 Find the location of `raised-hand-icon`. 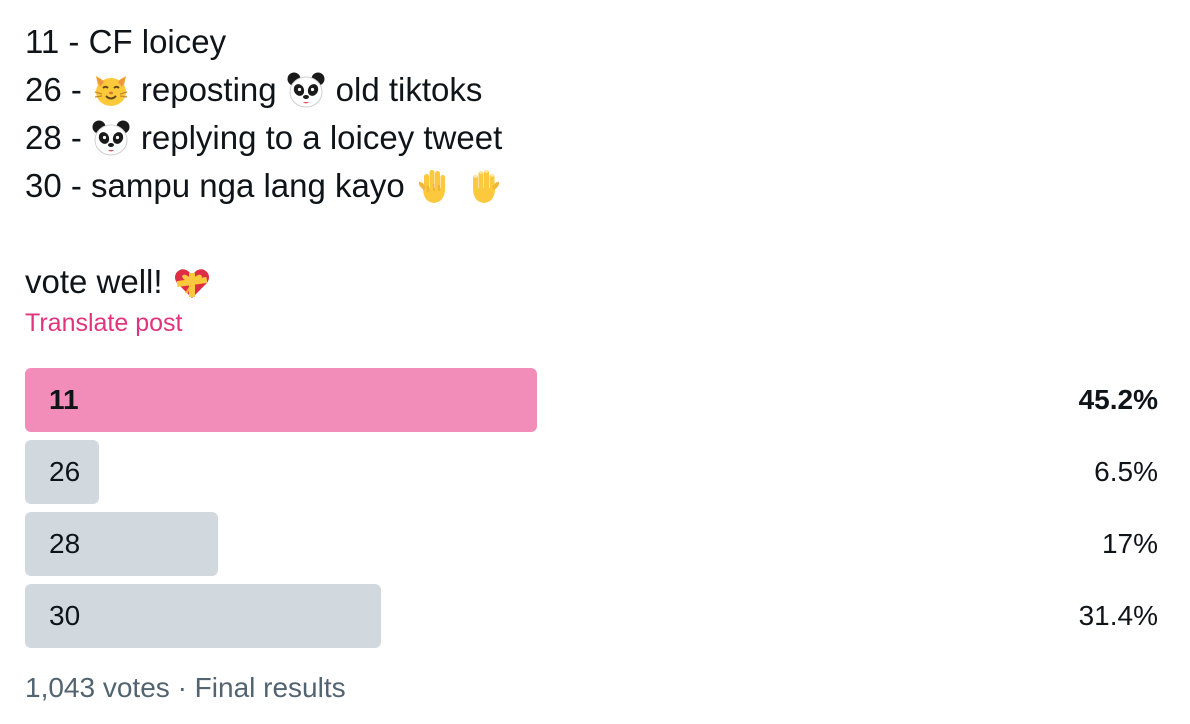

raised-hand-icon is located at coordinates (434, 186).